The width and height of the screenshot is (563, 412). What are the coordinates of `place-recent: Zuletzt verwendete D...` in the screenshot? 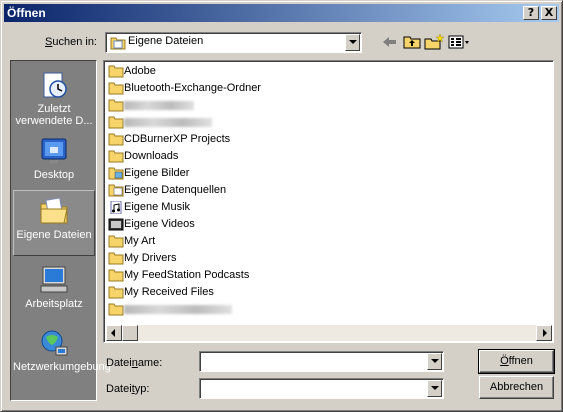 It's located at (54, 97).